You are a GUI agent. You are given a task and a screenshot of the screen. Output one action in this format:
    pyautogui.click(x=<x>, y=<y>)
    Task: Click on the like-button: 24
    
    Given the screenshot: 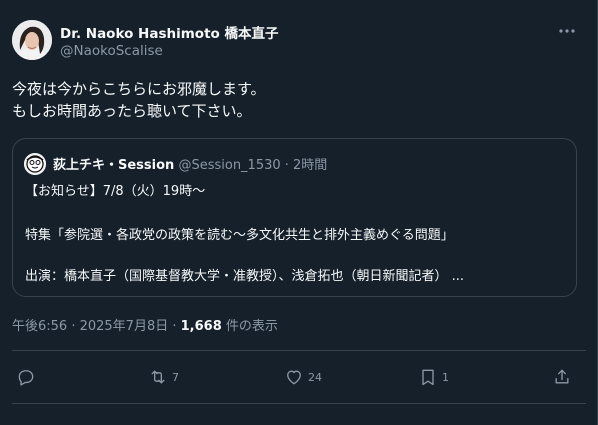 What is the action you would take?
    pyautogui.click(x=303, y=377)
    